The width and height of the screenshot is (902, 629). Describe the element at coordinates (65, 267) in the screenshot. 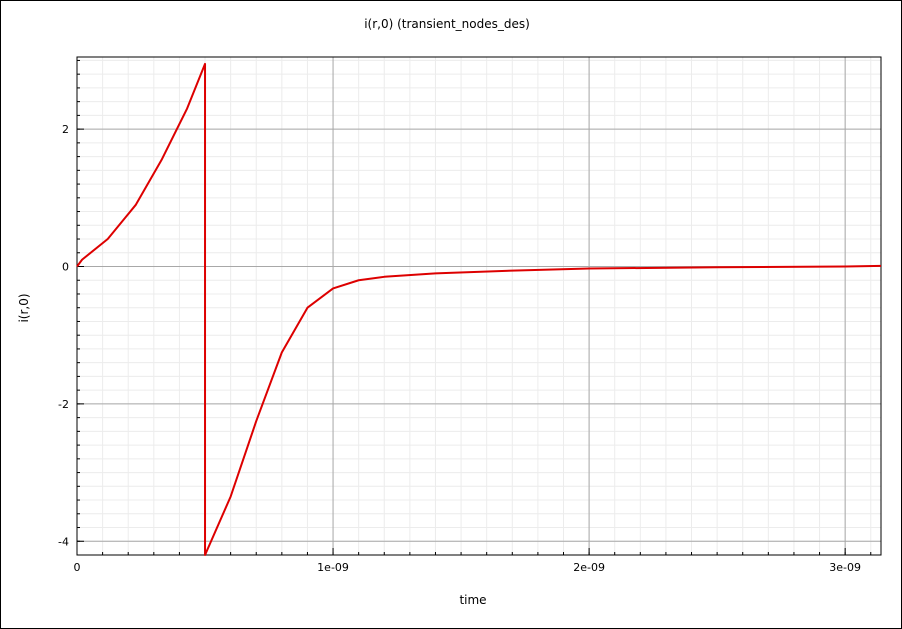

I see `y-tick-label: 0` at that location.